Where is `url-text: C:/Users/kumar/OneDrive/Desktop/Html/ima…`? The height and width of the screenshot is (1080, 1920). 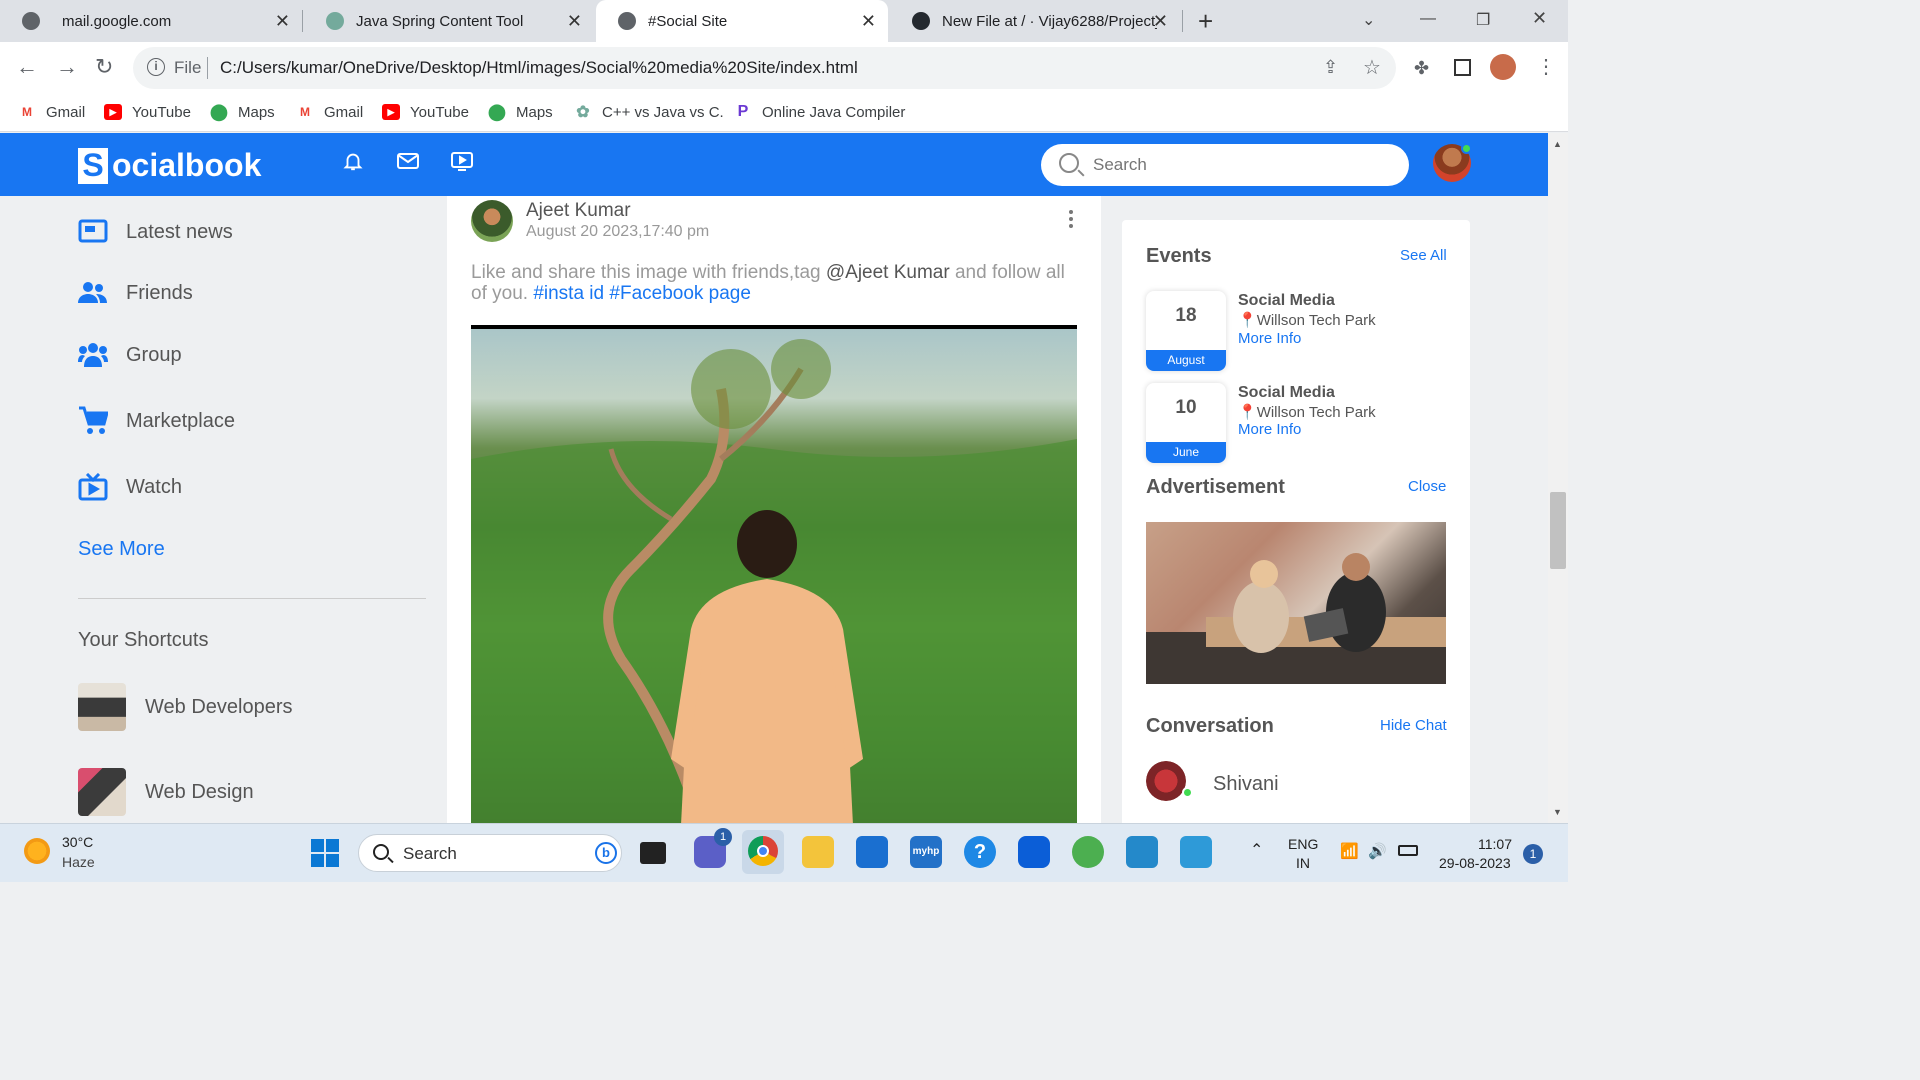 url-text: C:/Users/kumar/OneDrive/Desktop/Html/ima… is located at coordinates (539, 68).